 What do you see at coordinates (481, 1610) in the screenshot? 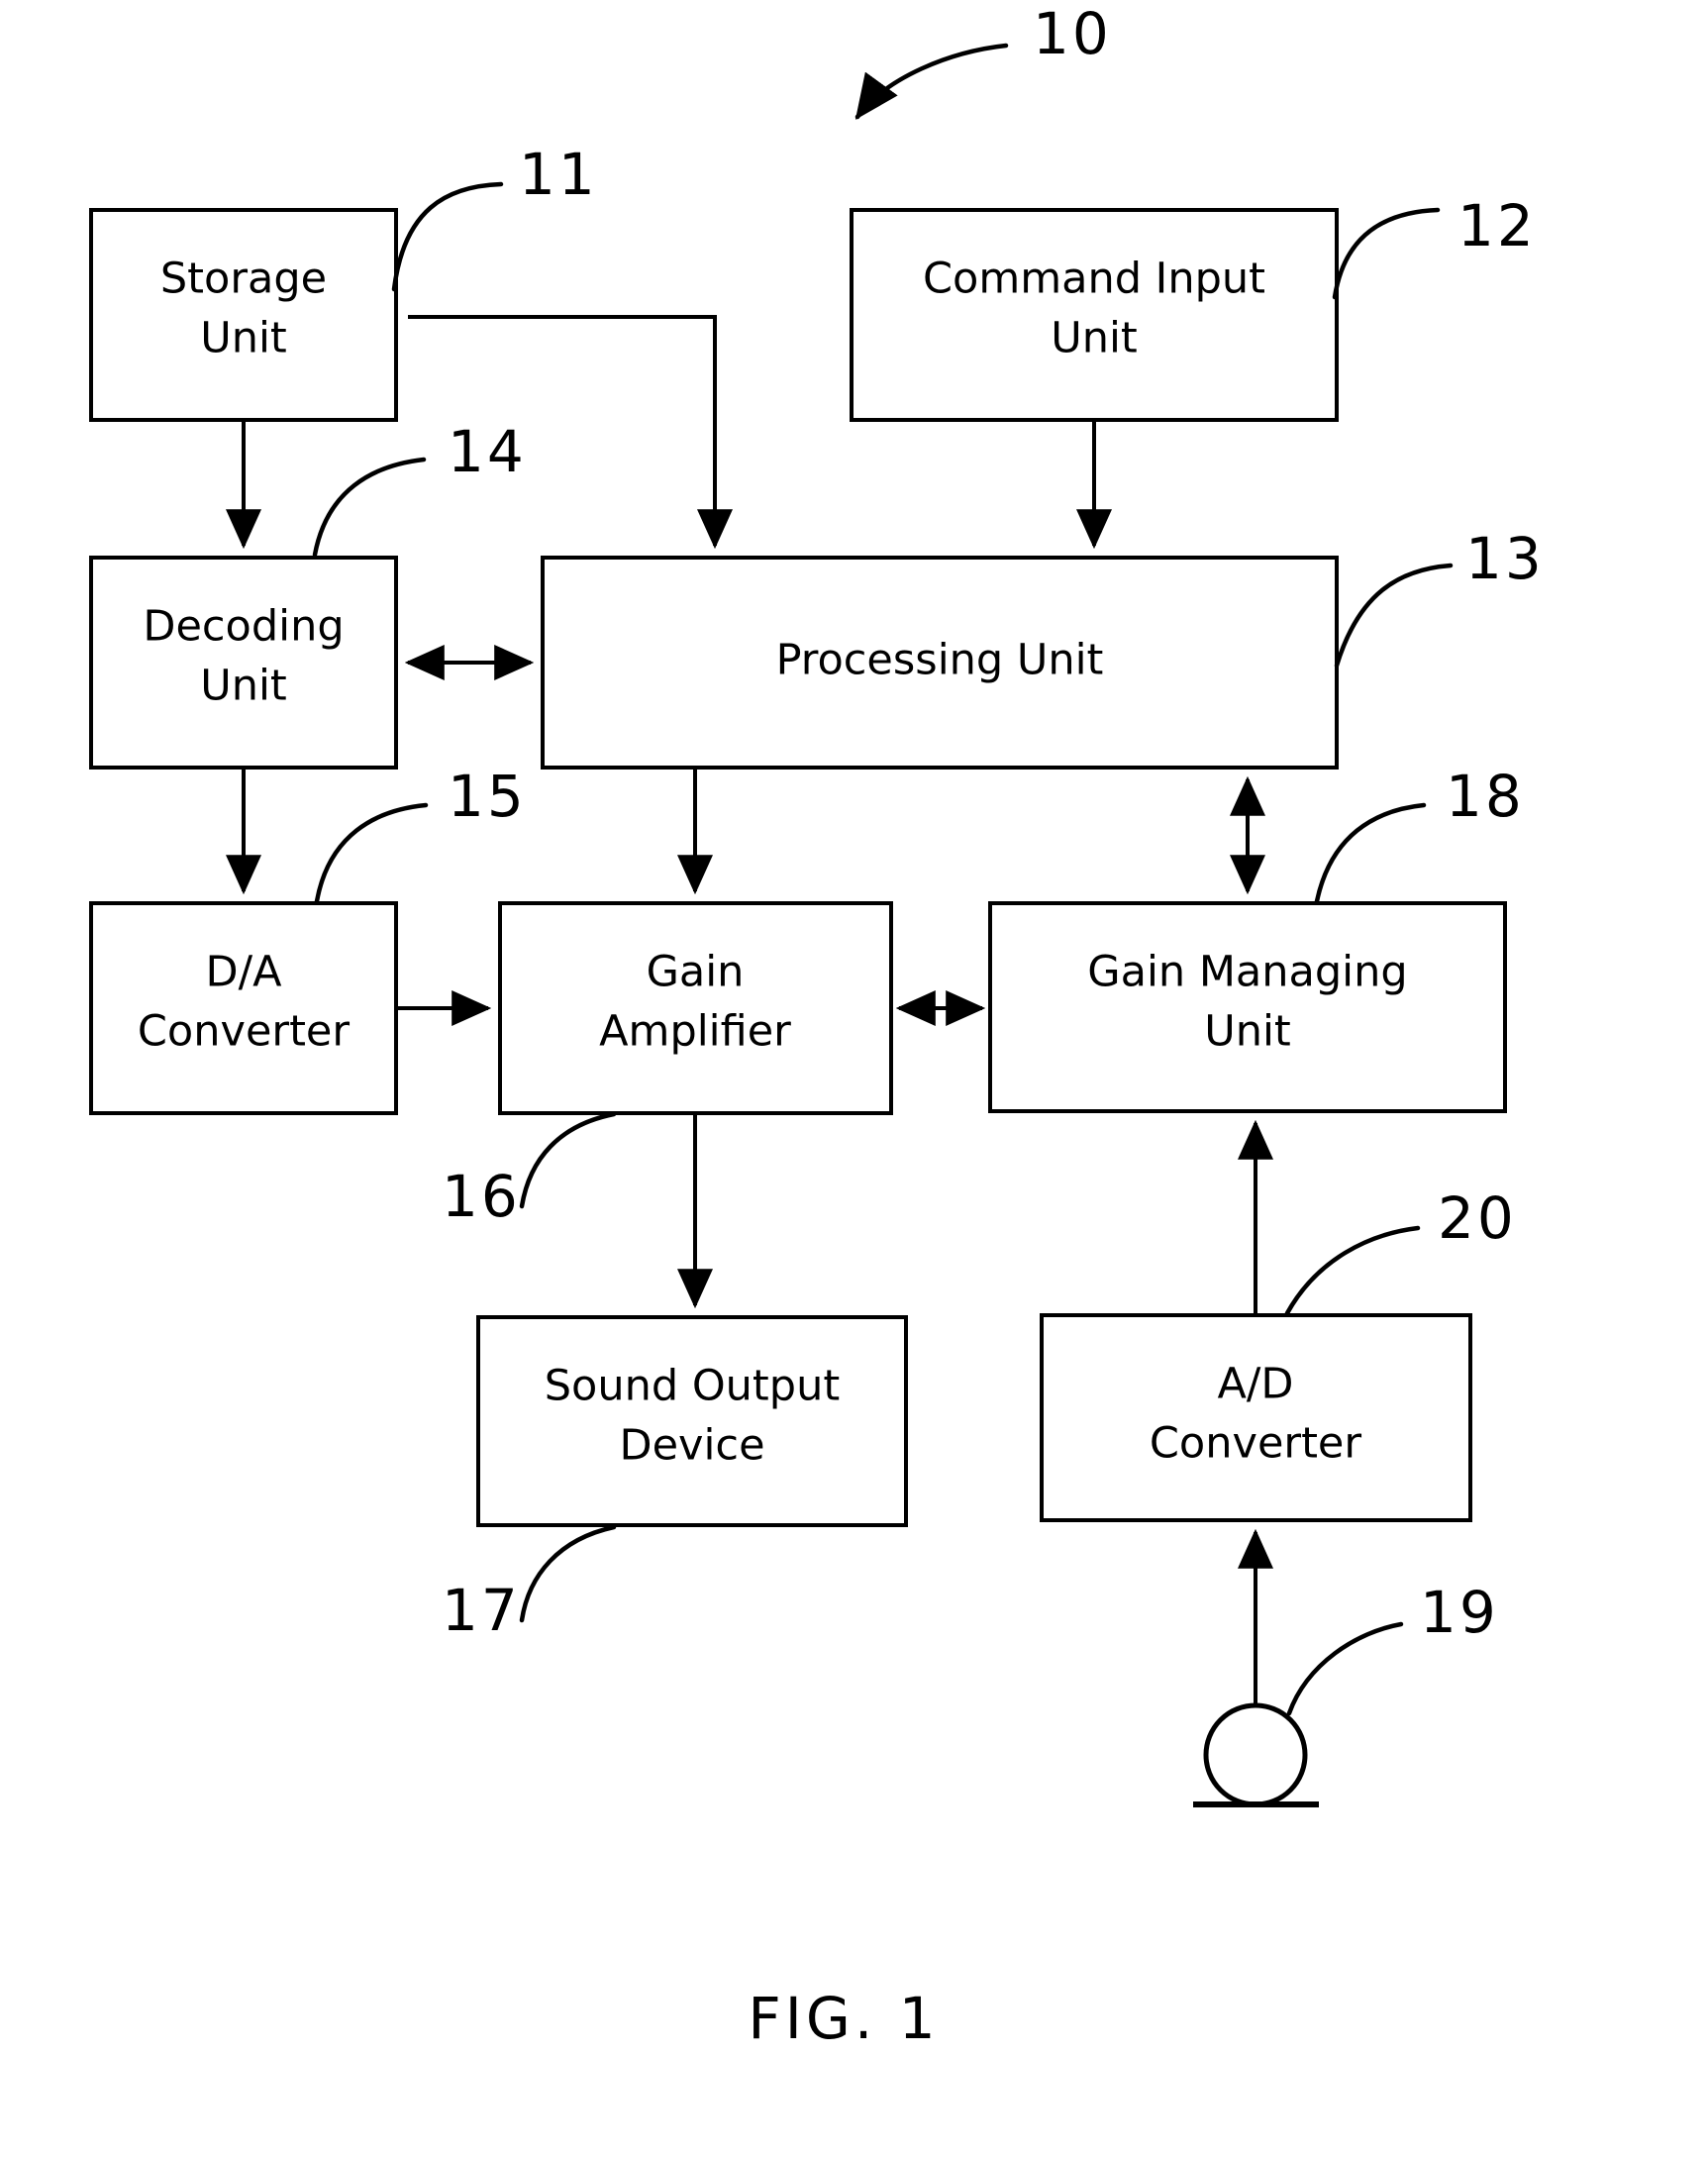
I see `ref-number-17: 17` at bounding box center [481, 1610].